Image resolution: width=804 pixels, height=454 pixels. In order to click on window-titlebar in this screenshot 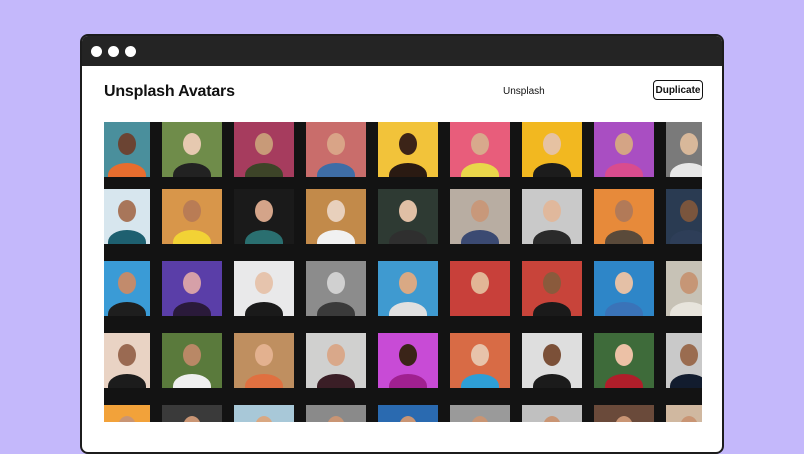, I will do `click(402, 51)`.